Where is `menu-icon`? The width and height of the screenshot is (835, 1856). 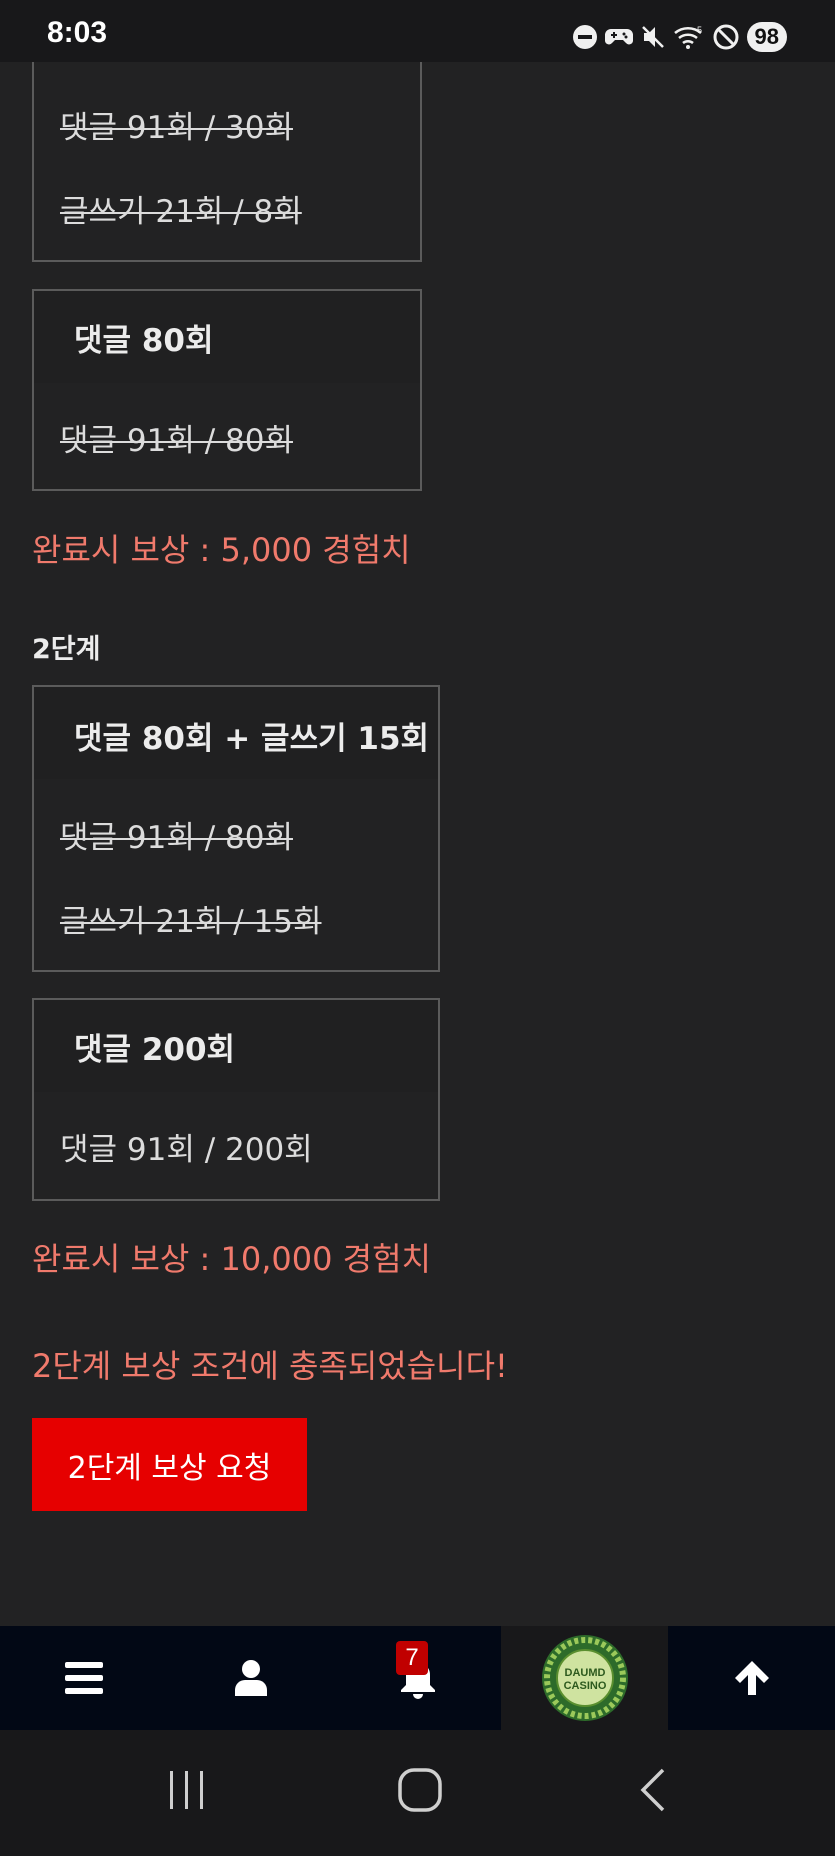
menu-icon is located at coordinates (83, 1678).